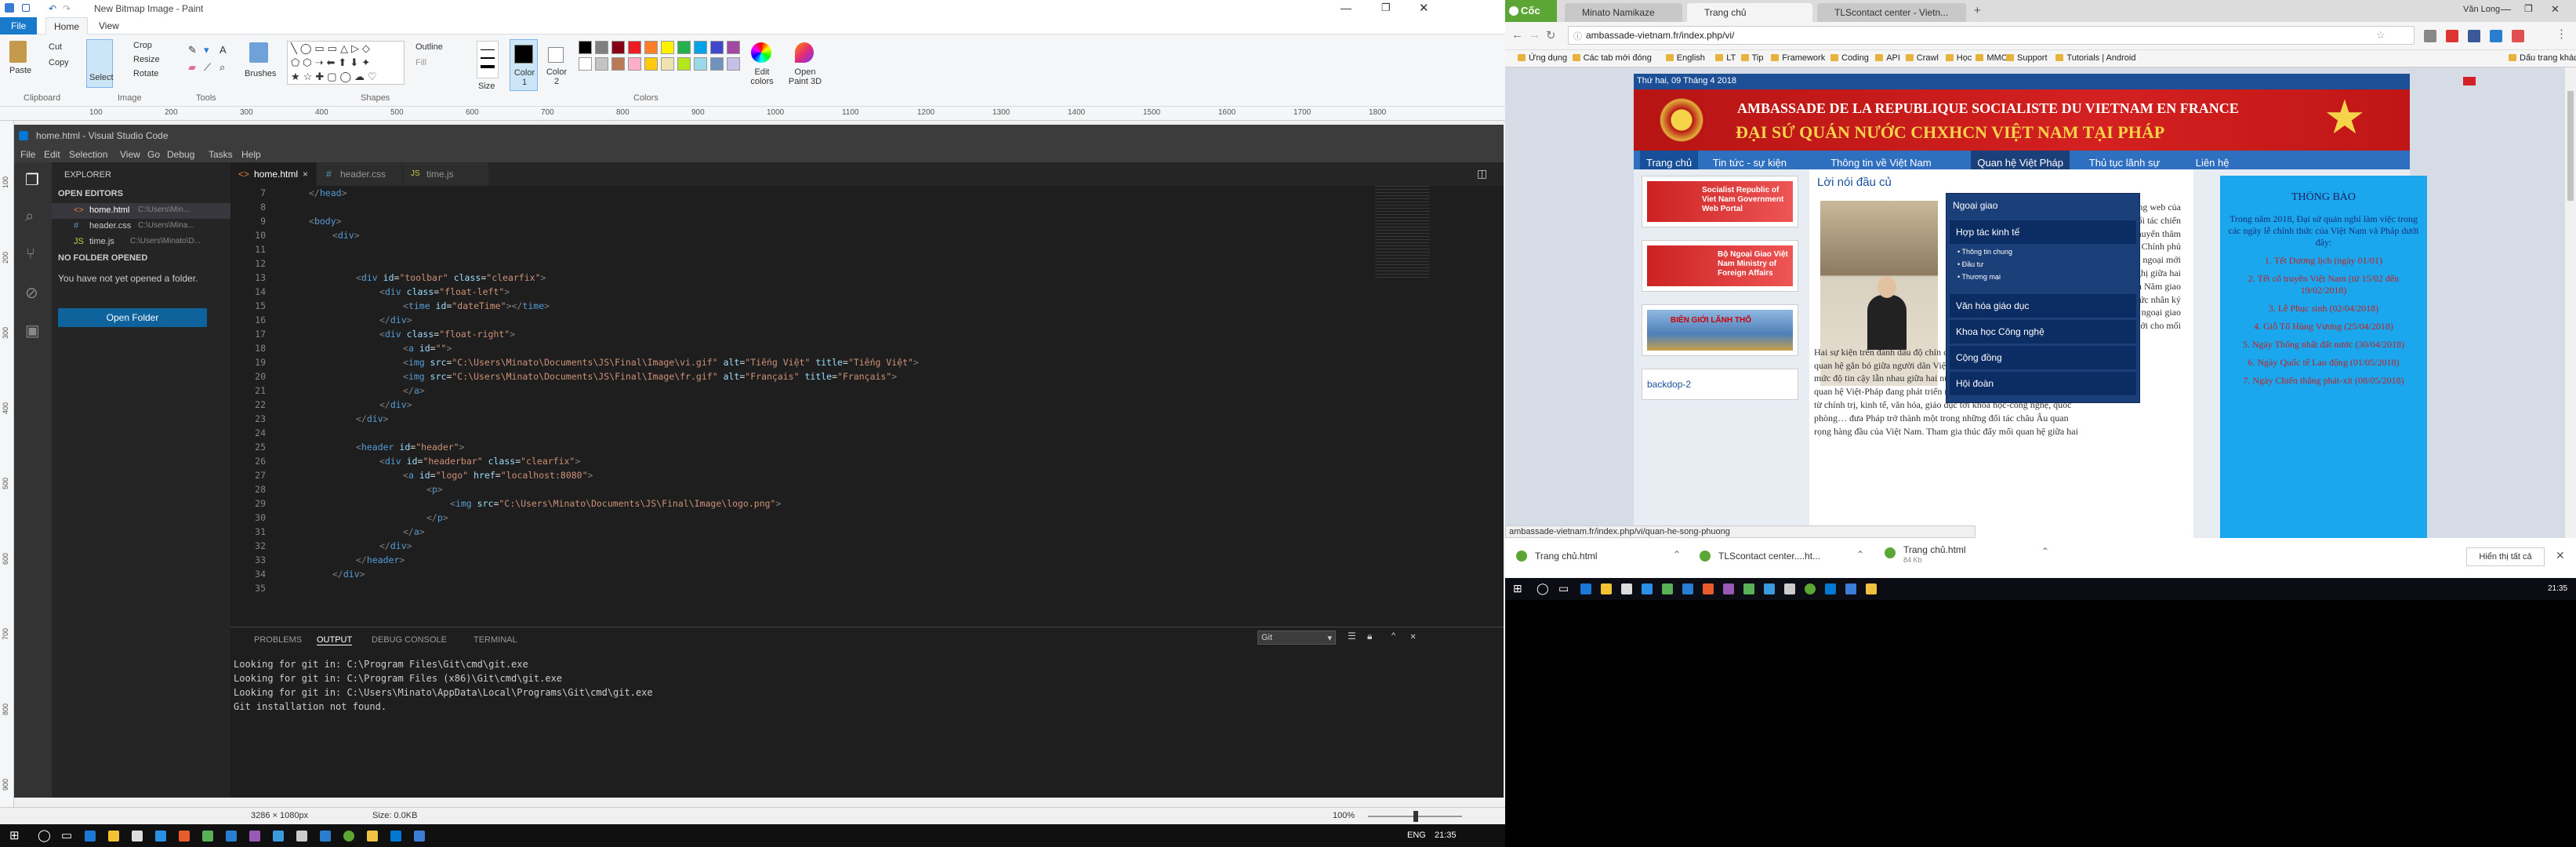 The image size is (2576, 847). What do you see at coordinates (762, 76) in the screenshot?
I see `edit-colors-button: Edit colors` at bounding box center [762, 76].